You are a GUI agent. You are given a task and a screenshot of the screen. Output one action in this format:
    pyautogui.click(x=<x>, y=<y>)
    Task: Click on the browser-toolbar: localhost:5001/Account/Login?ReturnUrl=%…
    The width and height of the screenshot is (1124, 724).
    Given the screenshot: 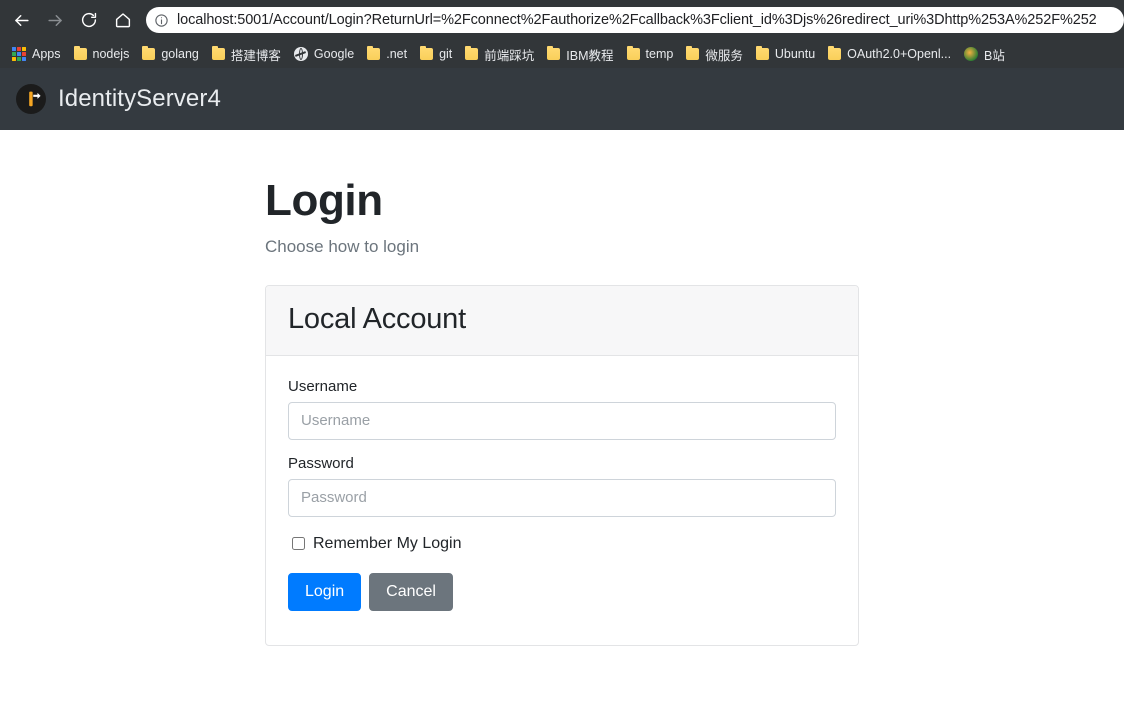 What is the action you would take?
    pyautogui.click(x=562, y=20)
    